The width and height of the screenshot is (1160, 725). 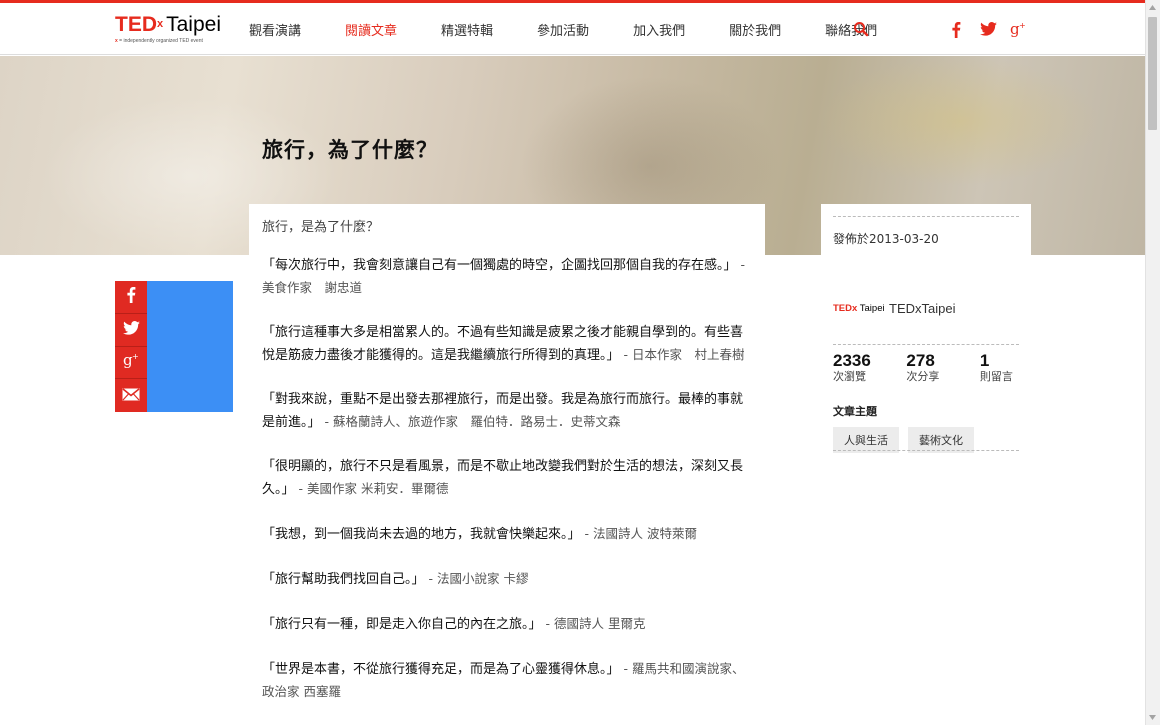 I want to click on stat-comments: 1 則留言, so click(x=999, y=376).